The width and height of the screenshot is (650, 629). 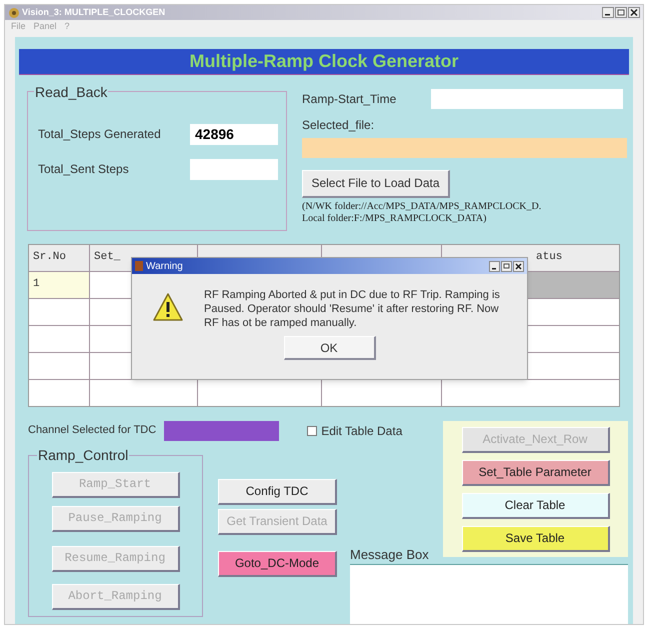 I want to click on warning-message: RF Ramping Aborted & put in DC due to RF Trip. Ramping is Paused. Operator should 'Resume' it after restoring RF. Now RF has ot be ramped manually., so click(x=352, y=309).